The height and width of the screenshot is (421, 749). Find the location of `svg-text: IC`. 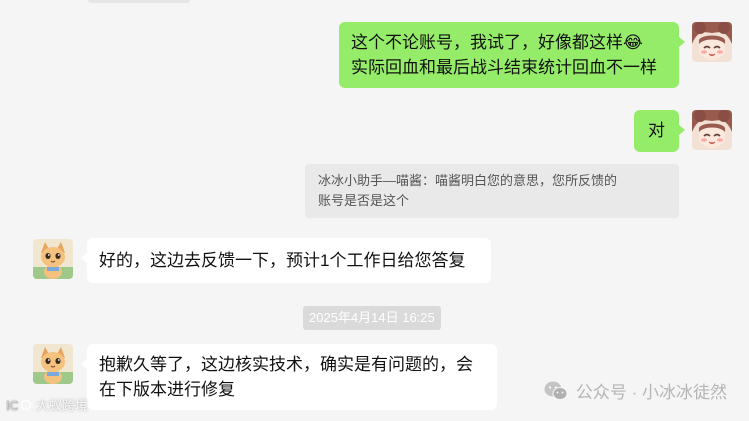

svg-text: IC is located at coordinates (12, 405).